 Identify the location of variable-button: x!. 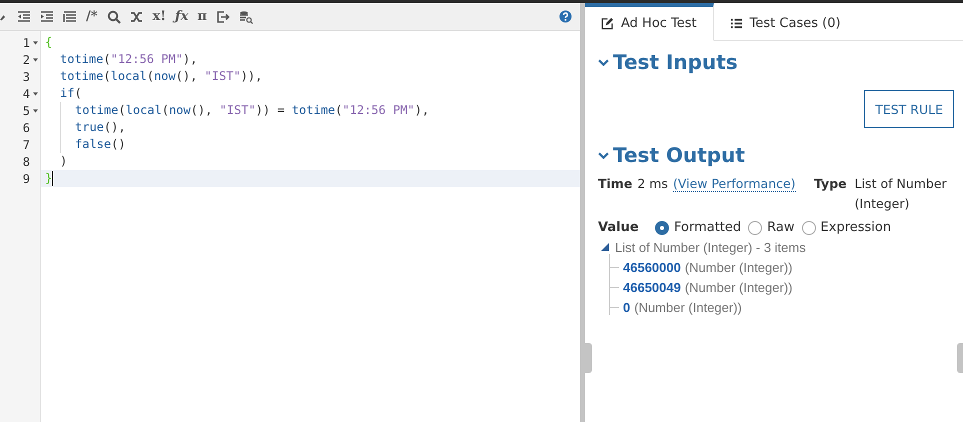
(159, 16).